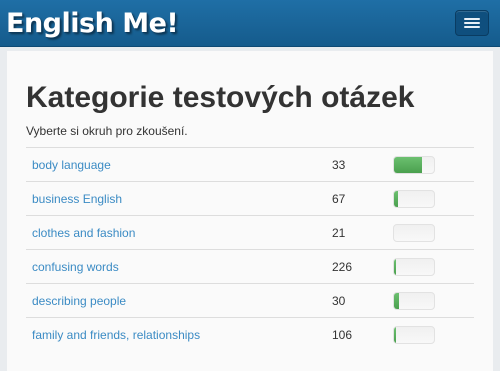 This screenshot has height=371, width=500. Describe the element at coordinates (472, 23) in the screenshot. I see `menu-toggle-button` at that location.